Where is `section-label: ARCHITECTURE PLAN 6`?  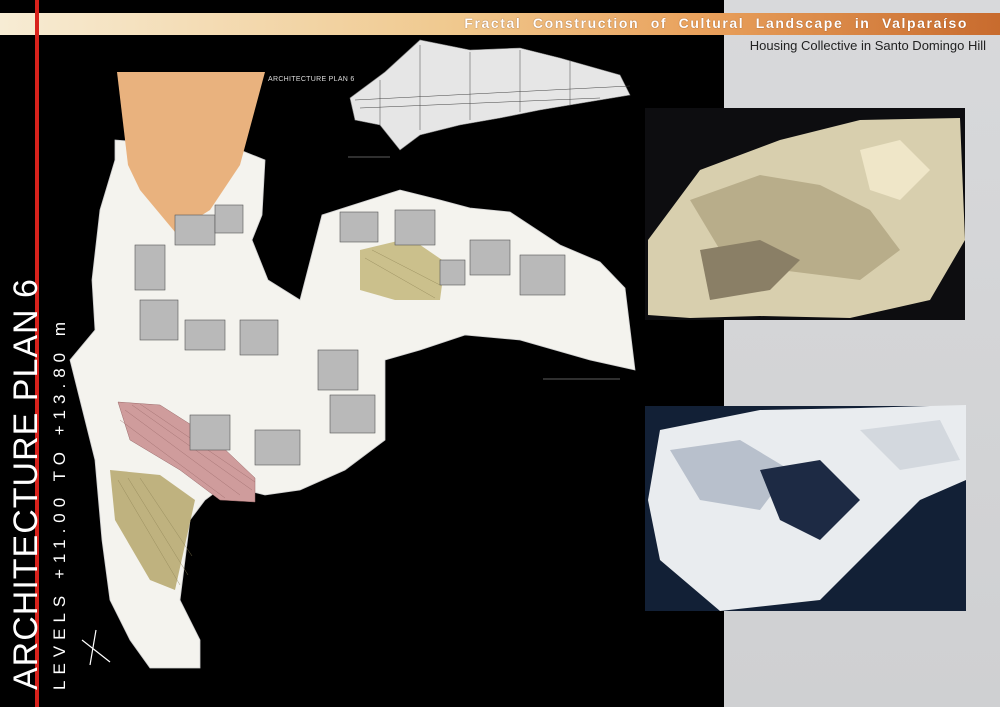 section-label: ARCHITECTURE PLAN 6 is located at coordinates (311, 79).